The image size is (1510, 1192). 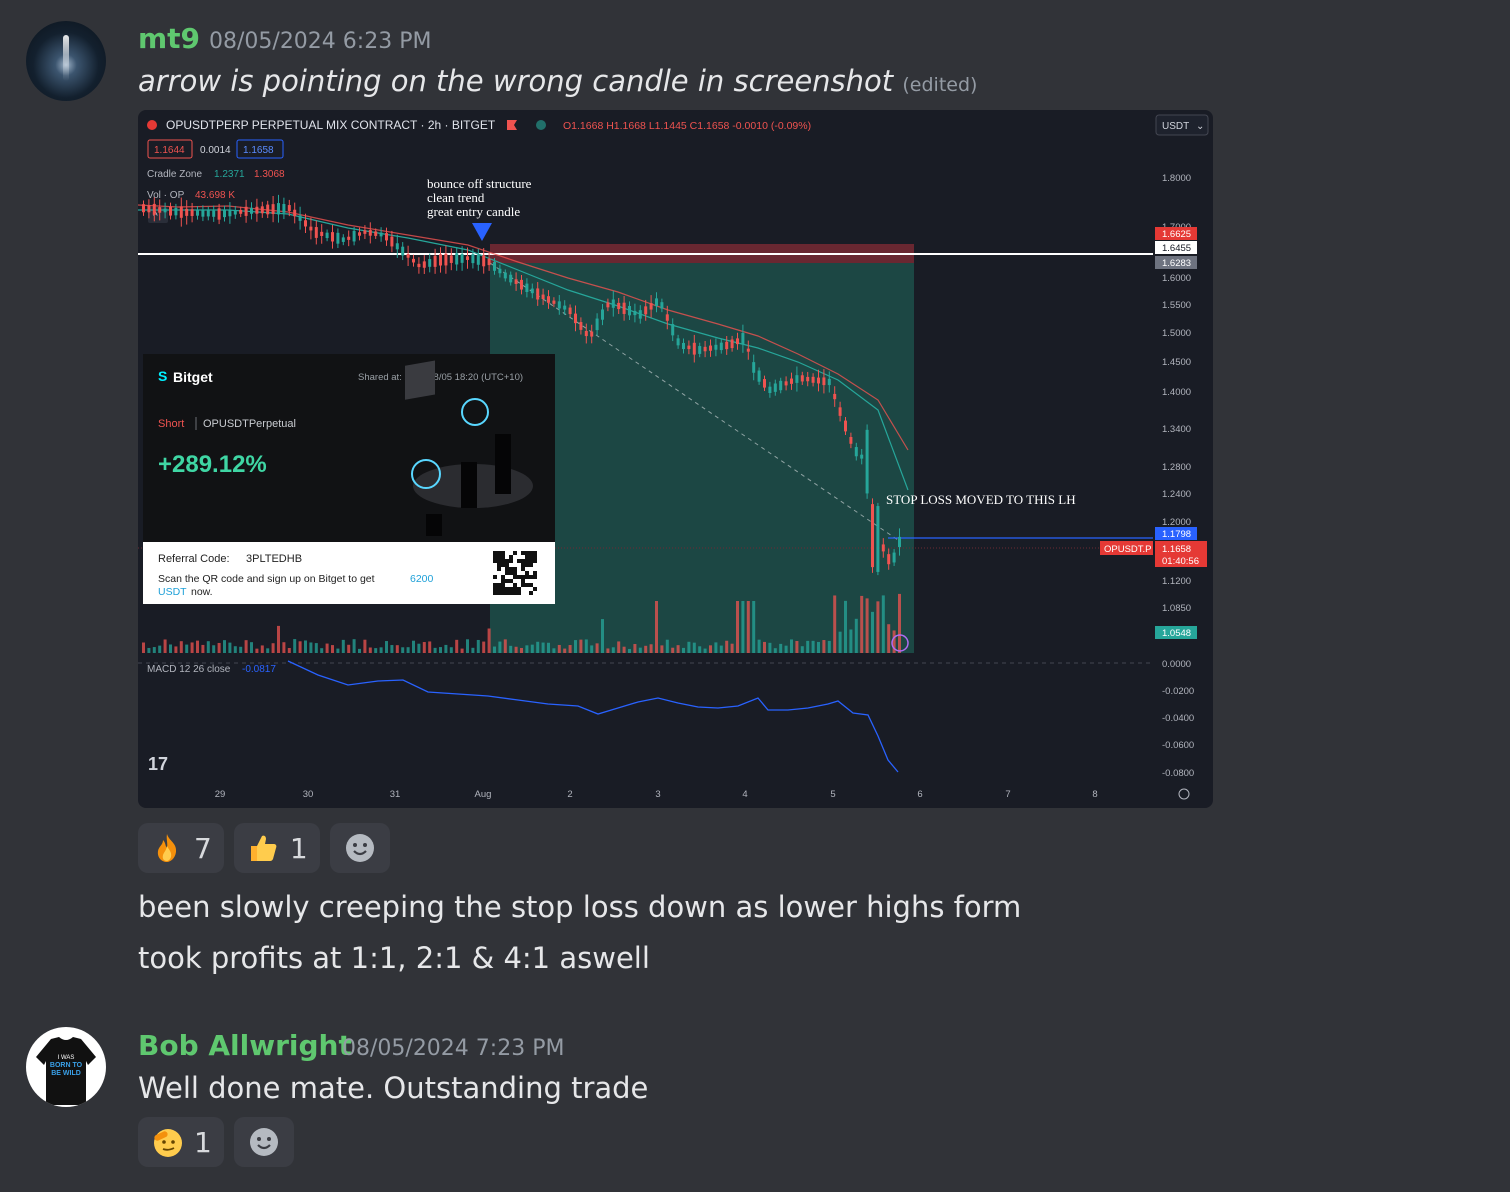 What do you see at coordinates (456, 197) in the screenshot?
I see `annotation-line-2: clean trend` at bounding box center [456, 197].